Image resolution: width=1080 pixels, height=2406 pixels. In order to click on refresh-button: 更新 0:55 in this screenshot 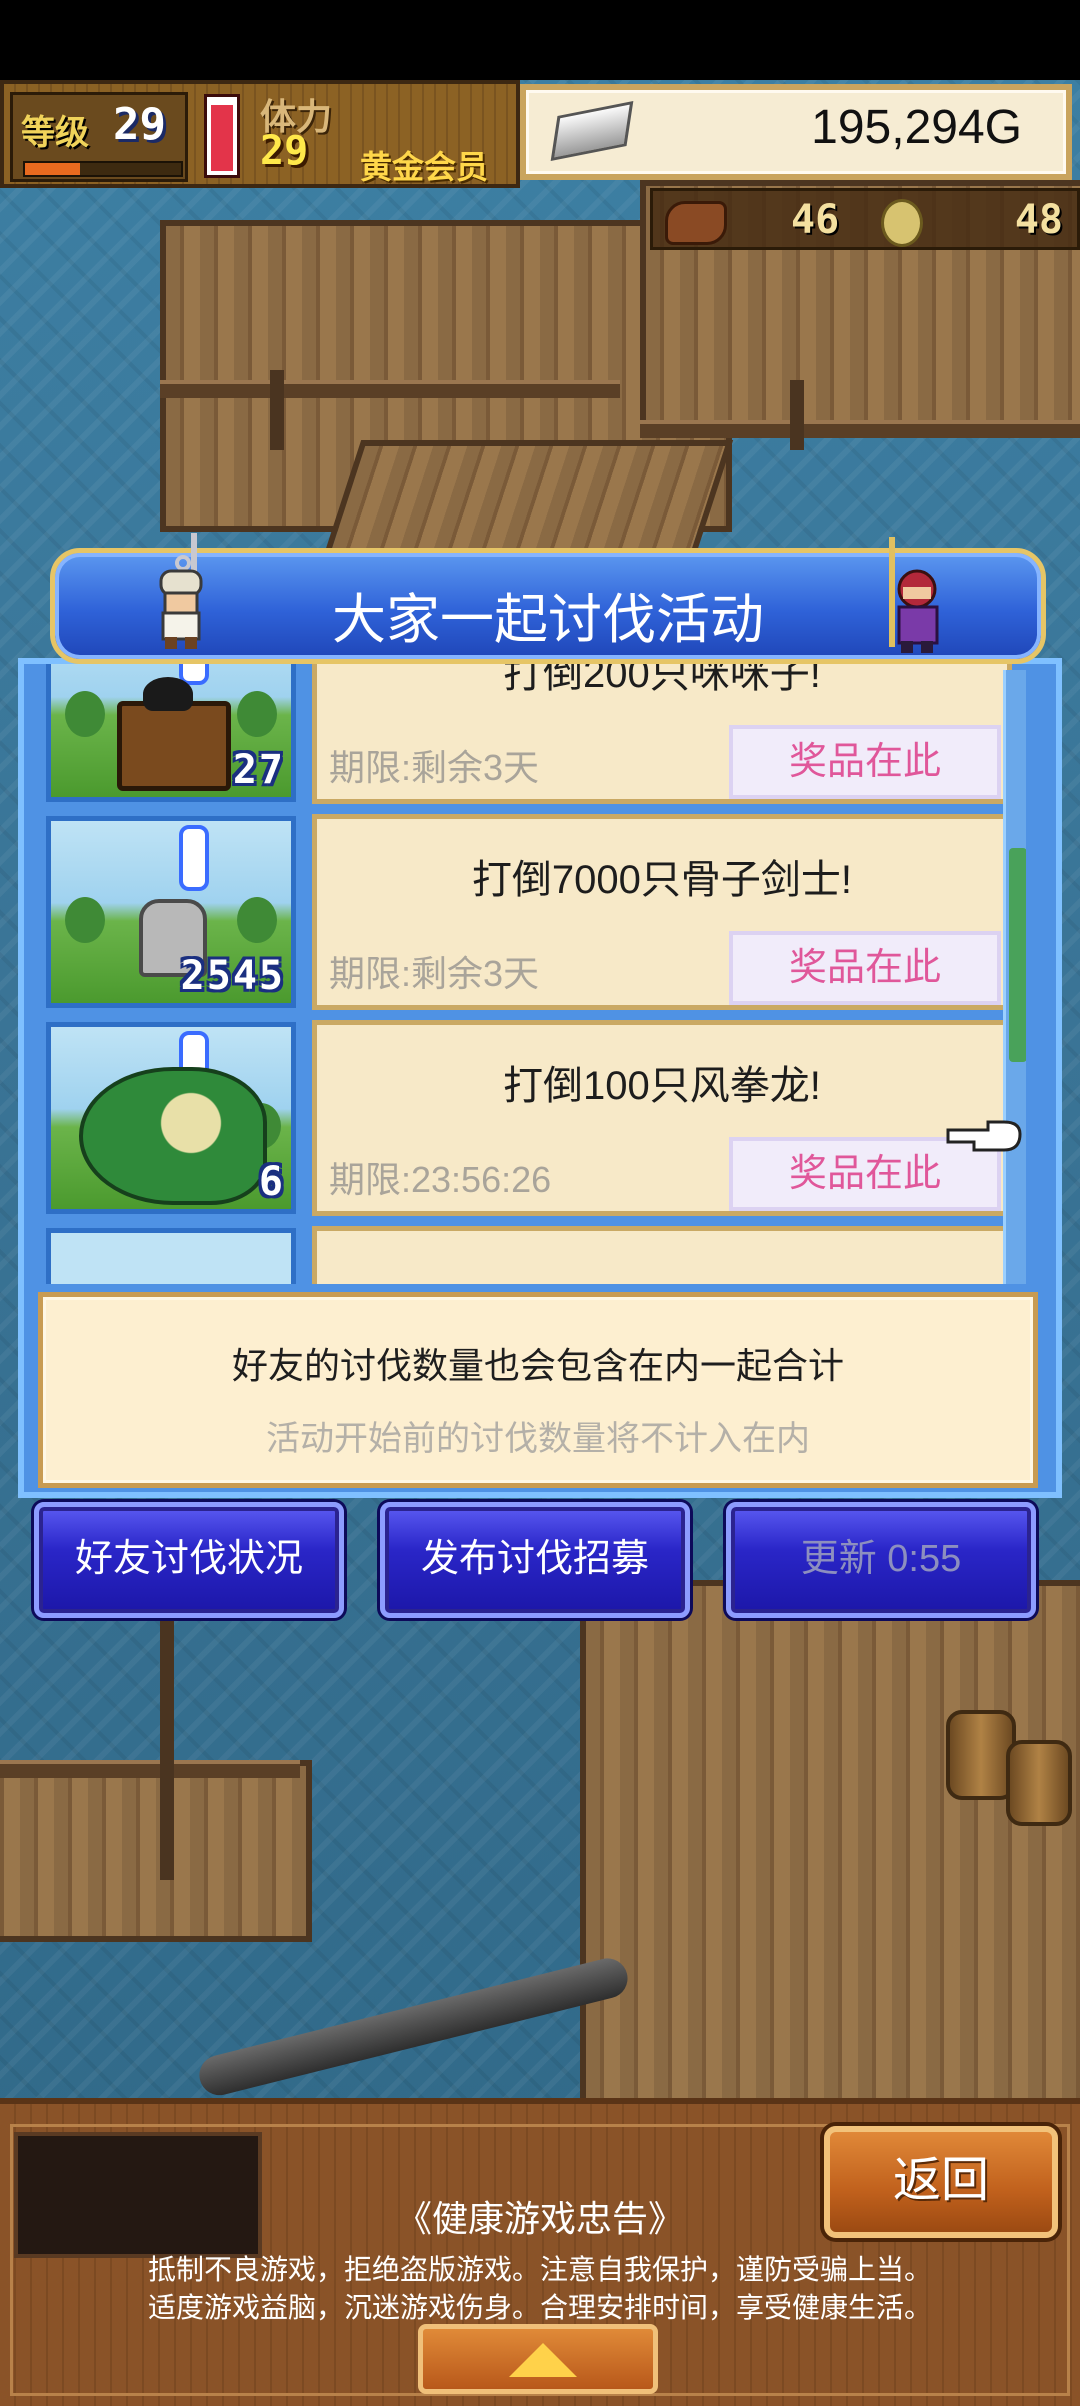, I will do `click(881, 1560)`.